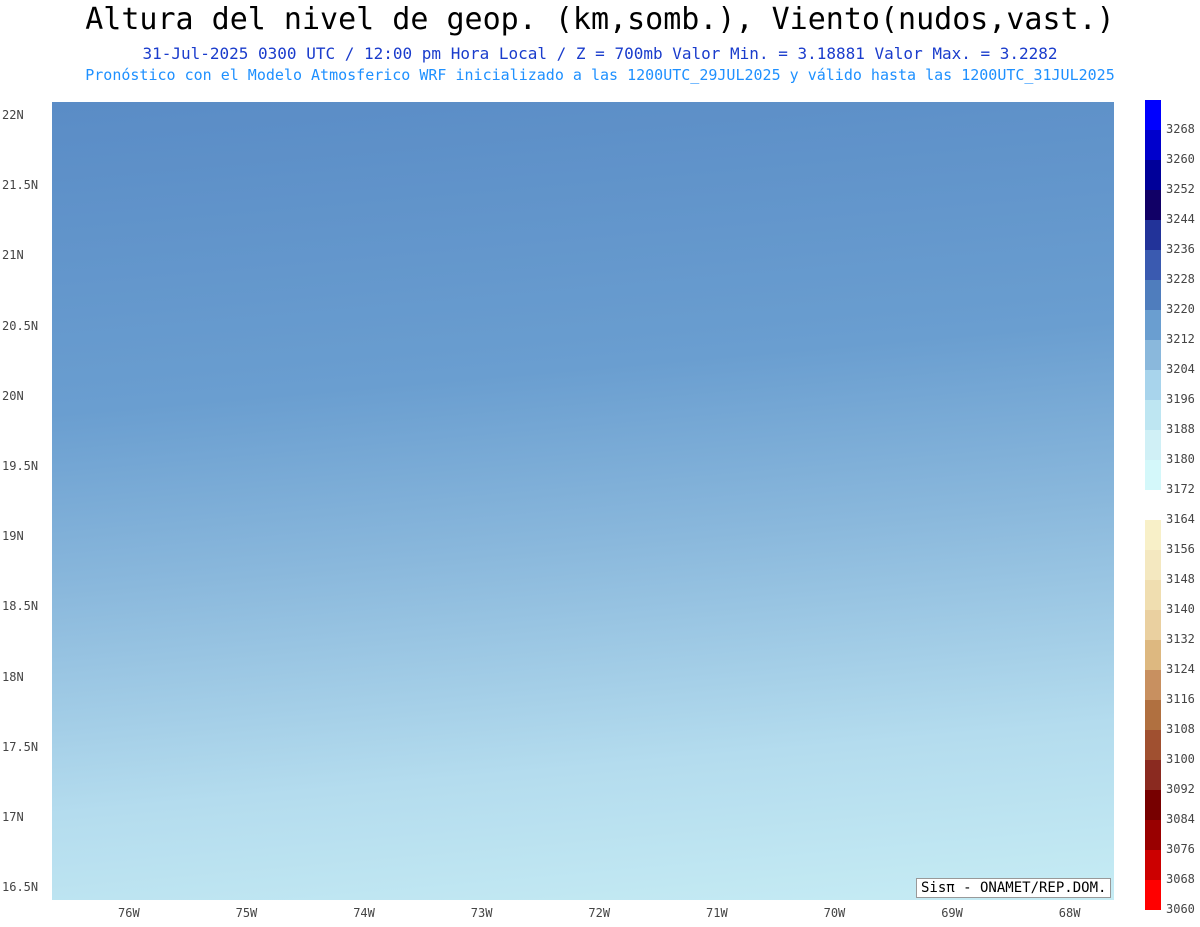 Image resolution: width=1200 pixels, height=927 pixels. What do you see at coordinates (1180, 309) in the screenshot?
I see `scale-label: 3220` at bounding box center [1180, 309].